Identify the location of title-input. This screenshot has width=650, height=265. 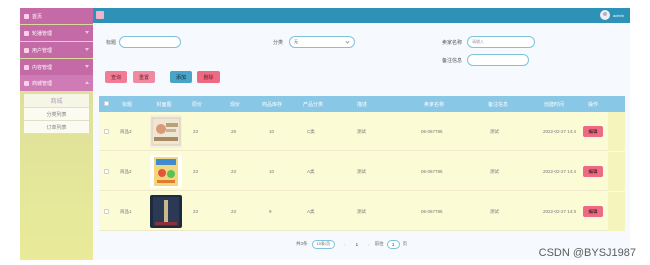
(150, 42).